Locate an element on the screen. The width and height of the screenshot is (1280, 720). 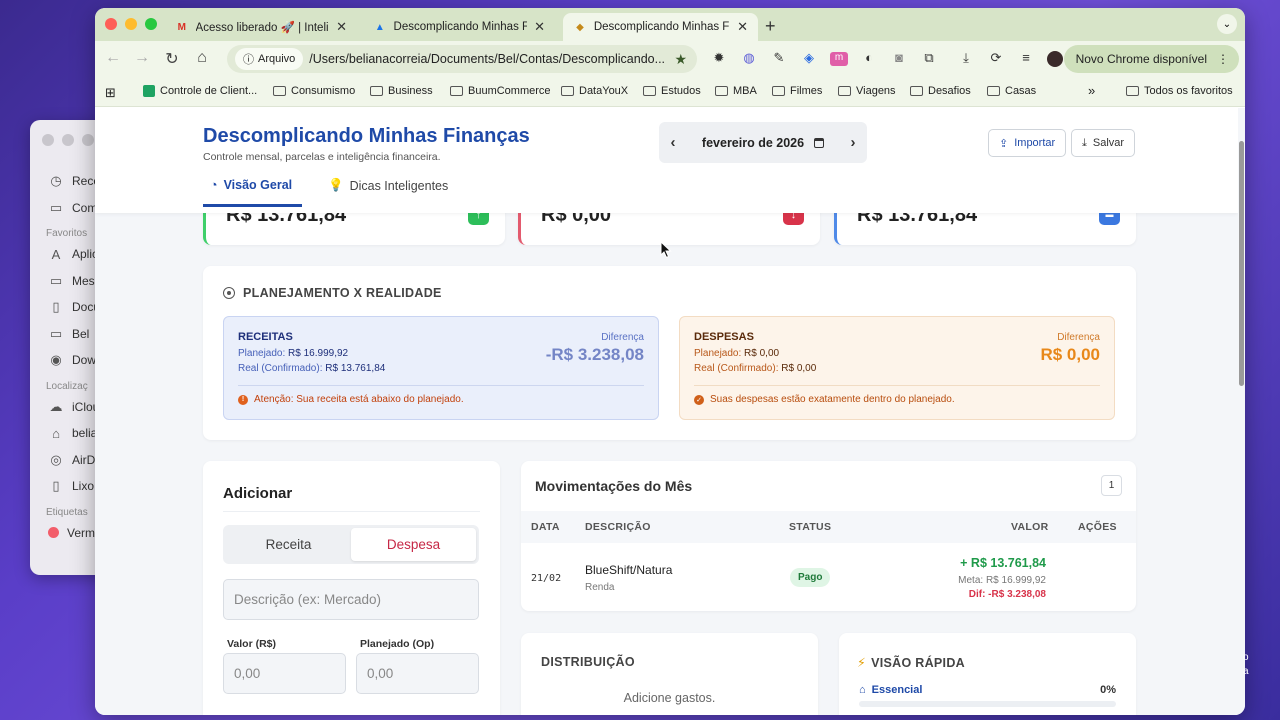
import-button: ⇪ Importar is located at coordinates (1027, 143).